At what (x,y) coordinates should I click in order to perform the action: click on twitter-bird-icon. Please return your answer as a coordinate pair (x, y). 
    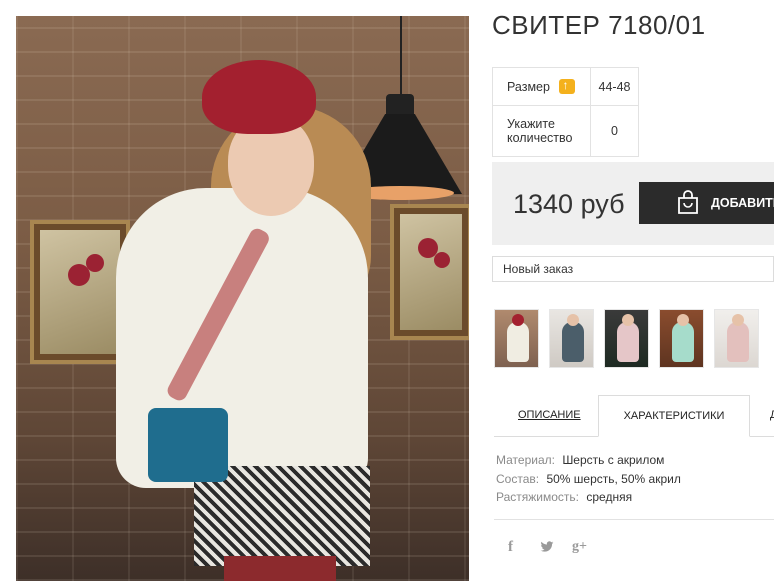
    Looking at the image, I should click on (547, 546).